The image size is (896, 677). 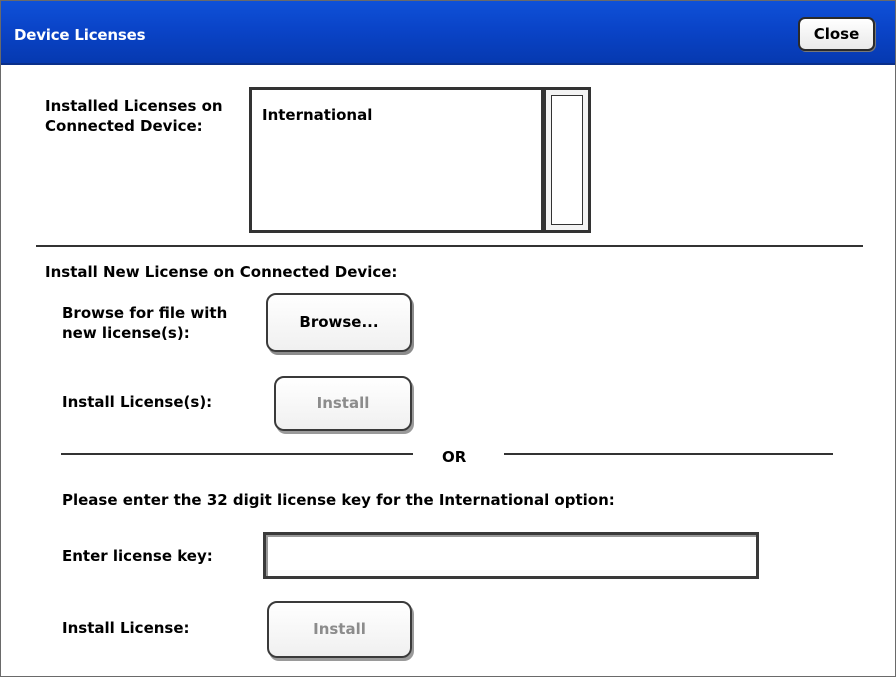 What do you see at coordinates (317, 115) in the screenshot?
I see `list-item: International` at bounding box center [317, 115].